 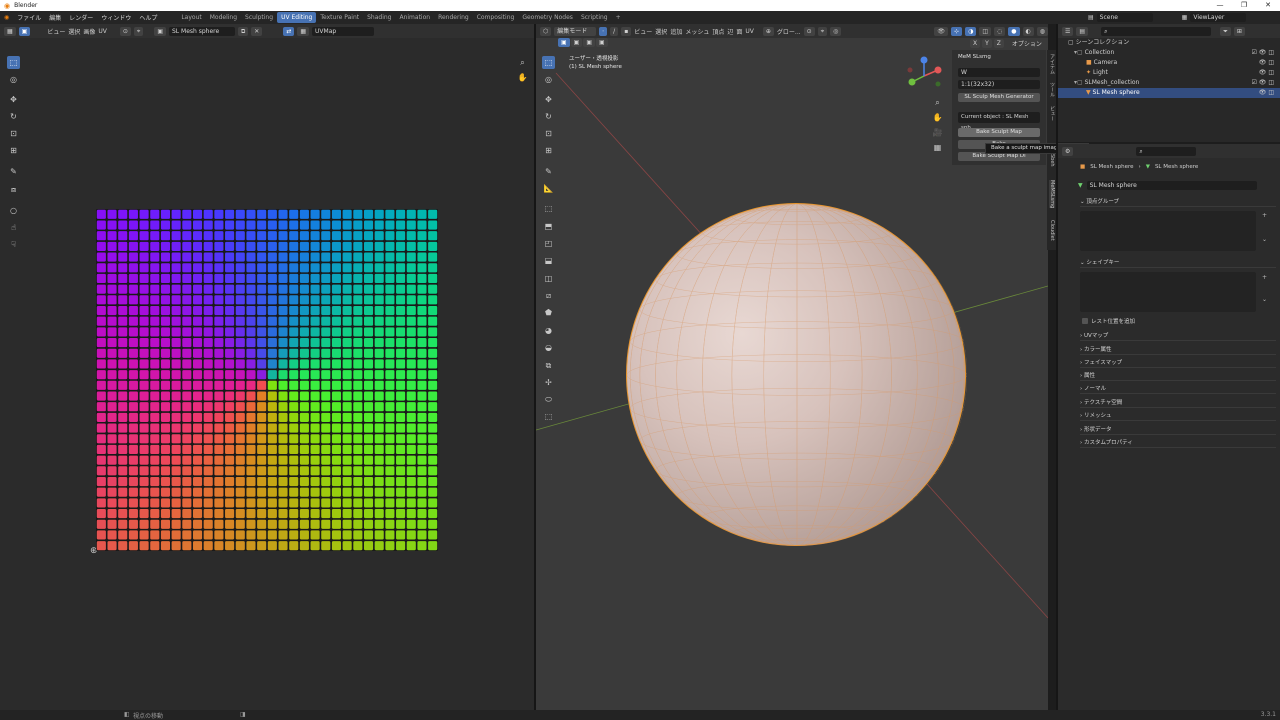 What do you see at coordinates (1263, 53) in the screenshot?
I see `visibility-toggles: ☑ 👁 ◫` at bounding box center [1263, 53].